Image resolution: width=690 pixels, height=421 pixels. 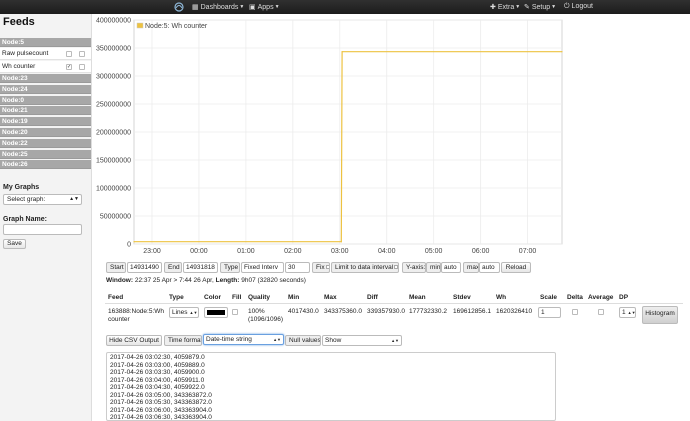 I want to click on stdev-value: 169612856.1, so click(x=472, y=311).